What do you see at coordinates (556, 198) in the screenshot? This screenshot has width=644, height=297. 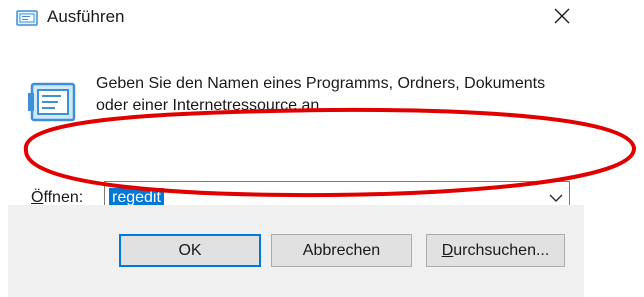 I see `chevron-down-icon` at bounding box center [556, 198].